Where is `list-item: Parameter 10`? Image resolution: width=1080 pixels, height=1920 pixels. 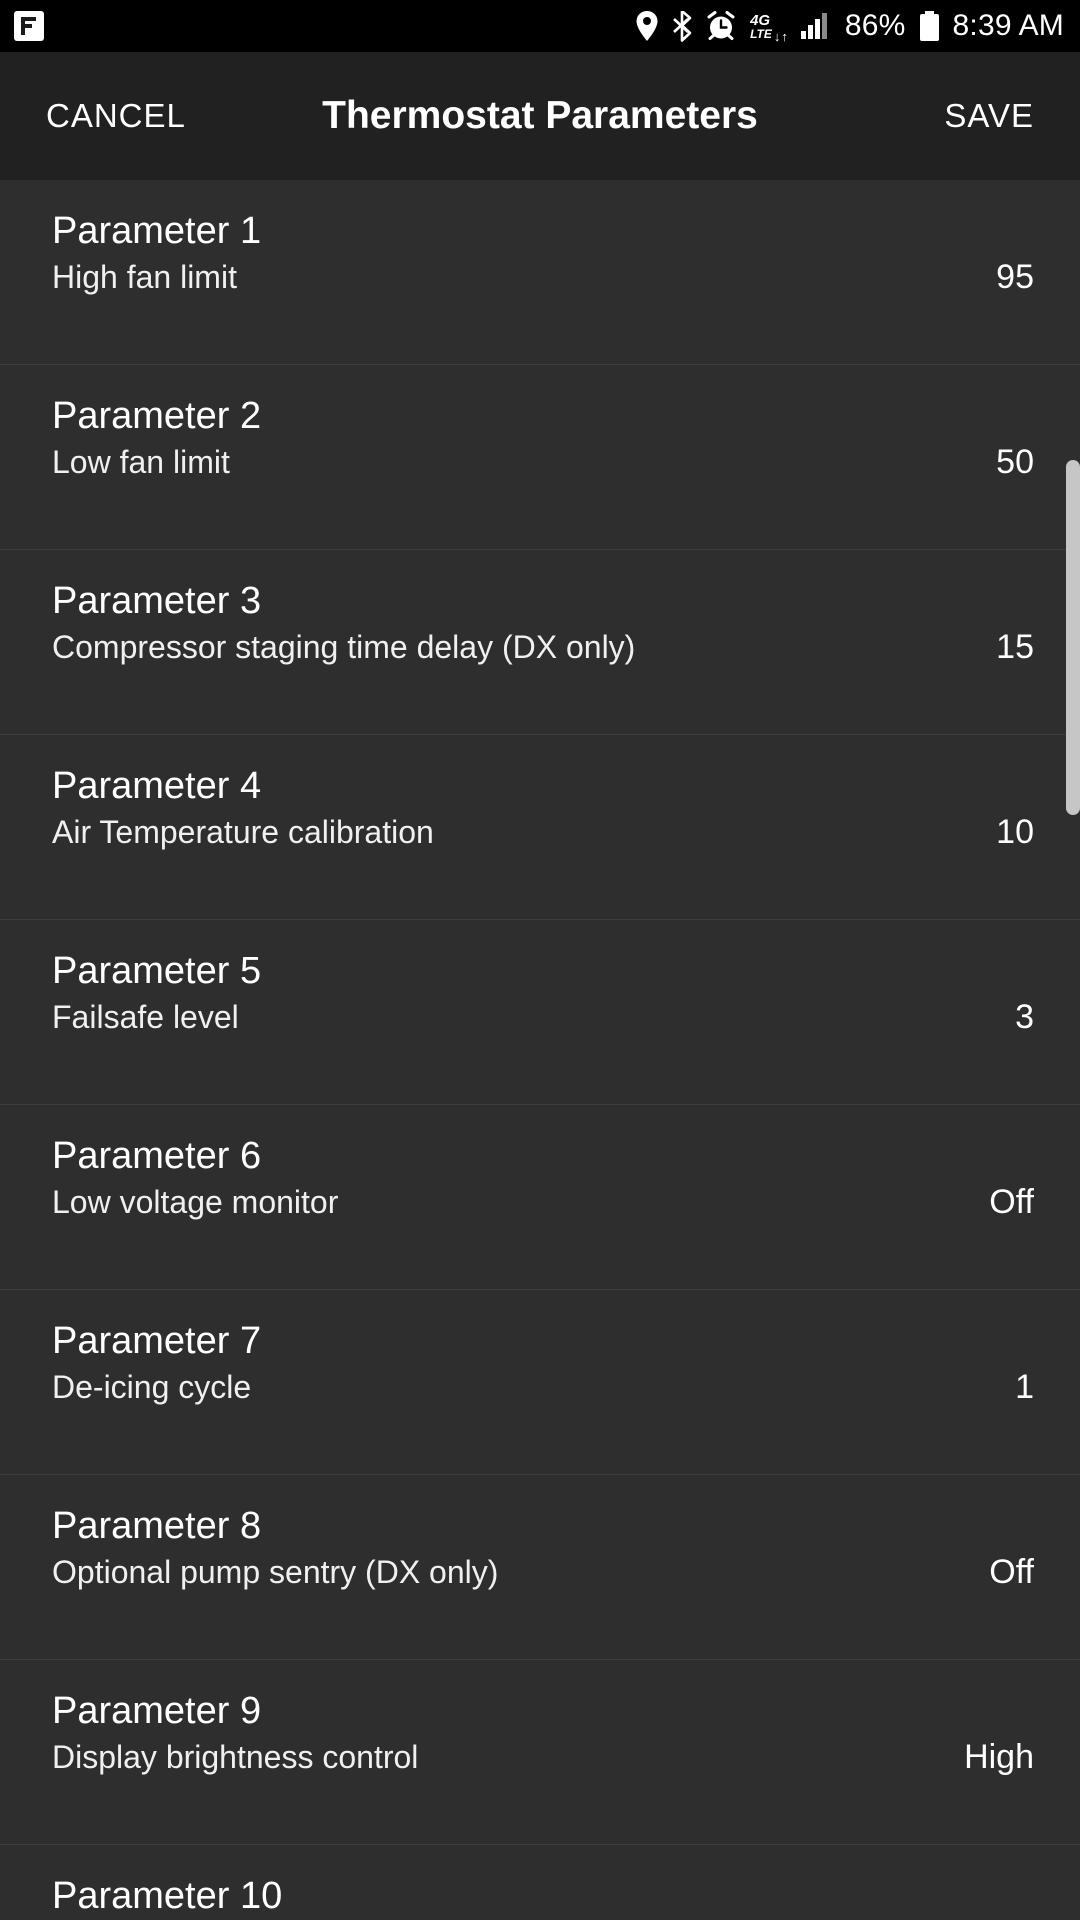
list-item: Parameter 10 is located at coordinates (540, 1882).